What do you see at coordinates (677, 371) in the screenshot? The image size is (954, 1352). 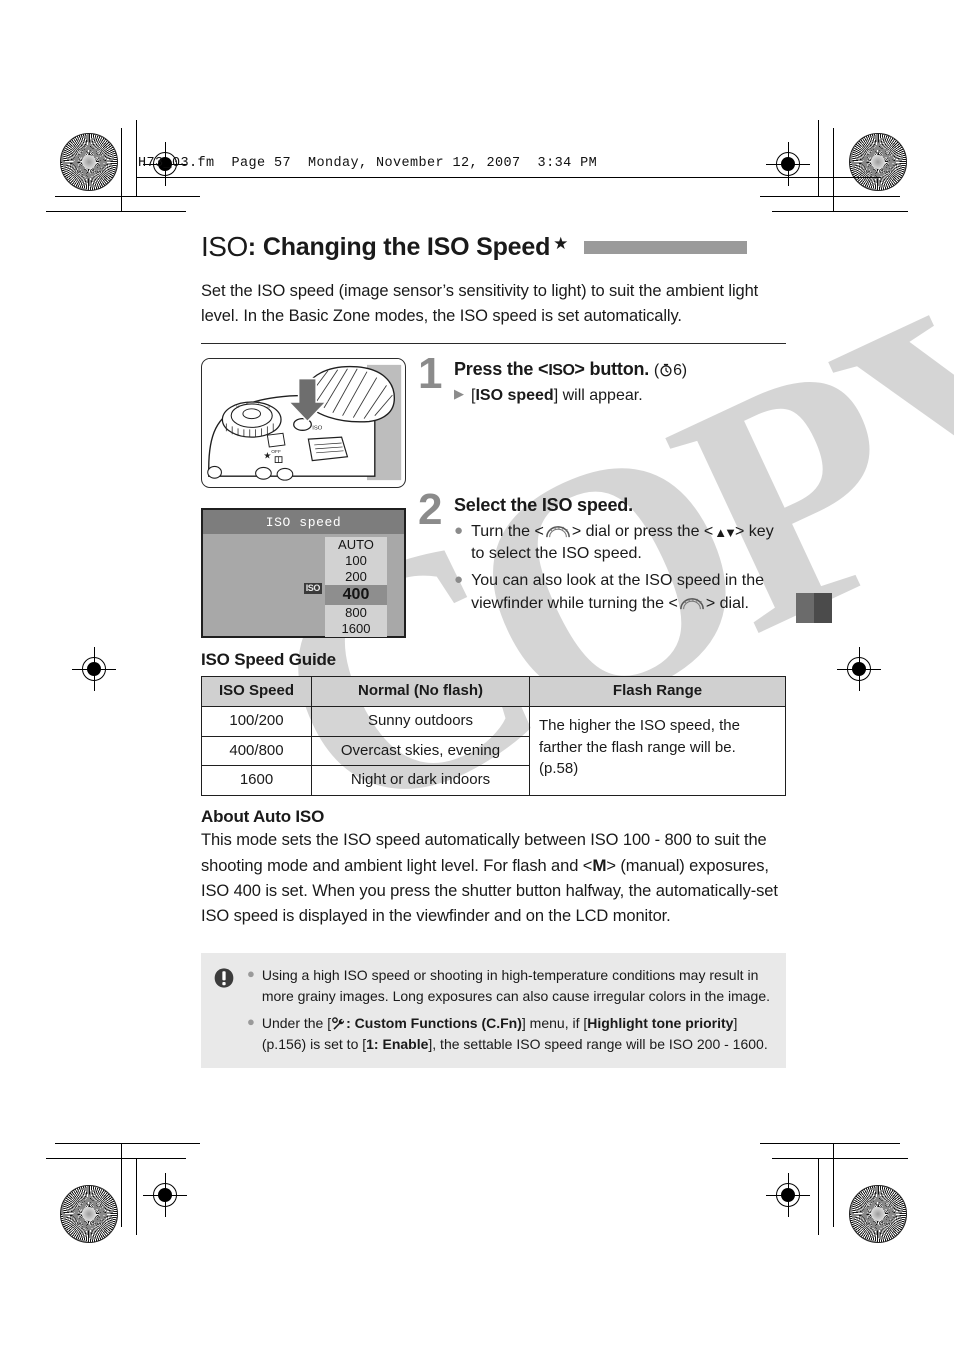 I see `timer-seconds: 6` at bounding box center [677, 371].